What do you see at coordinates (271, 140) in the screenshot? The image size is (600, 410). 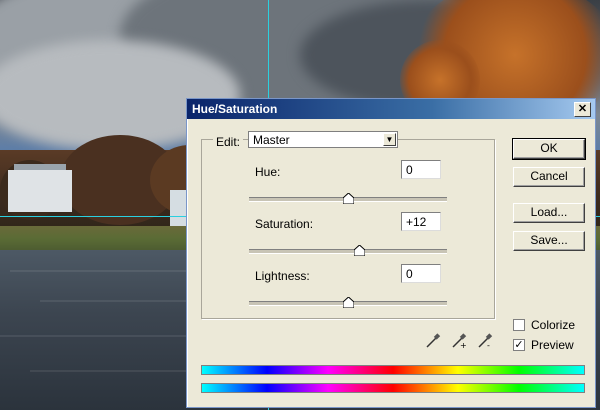 I see `edit-channel-value: Master` at bounding box center [271, 140].